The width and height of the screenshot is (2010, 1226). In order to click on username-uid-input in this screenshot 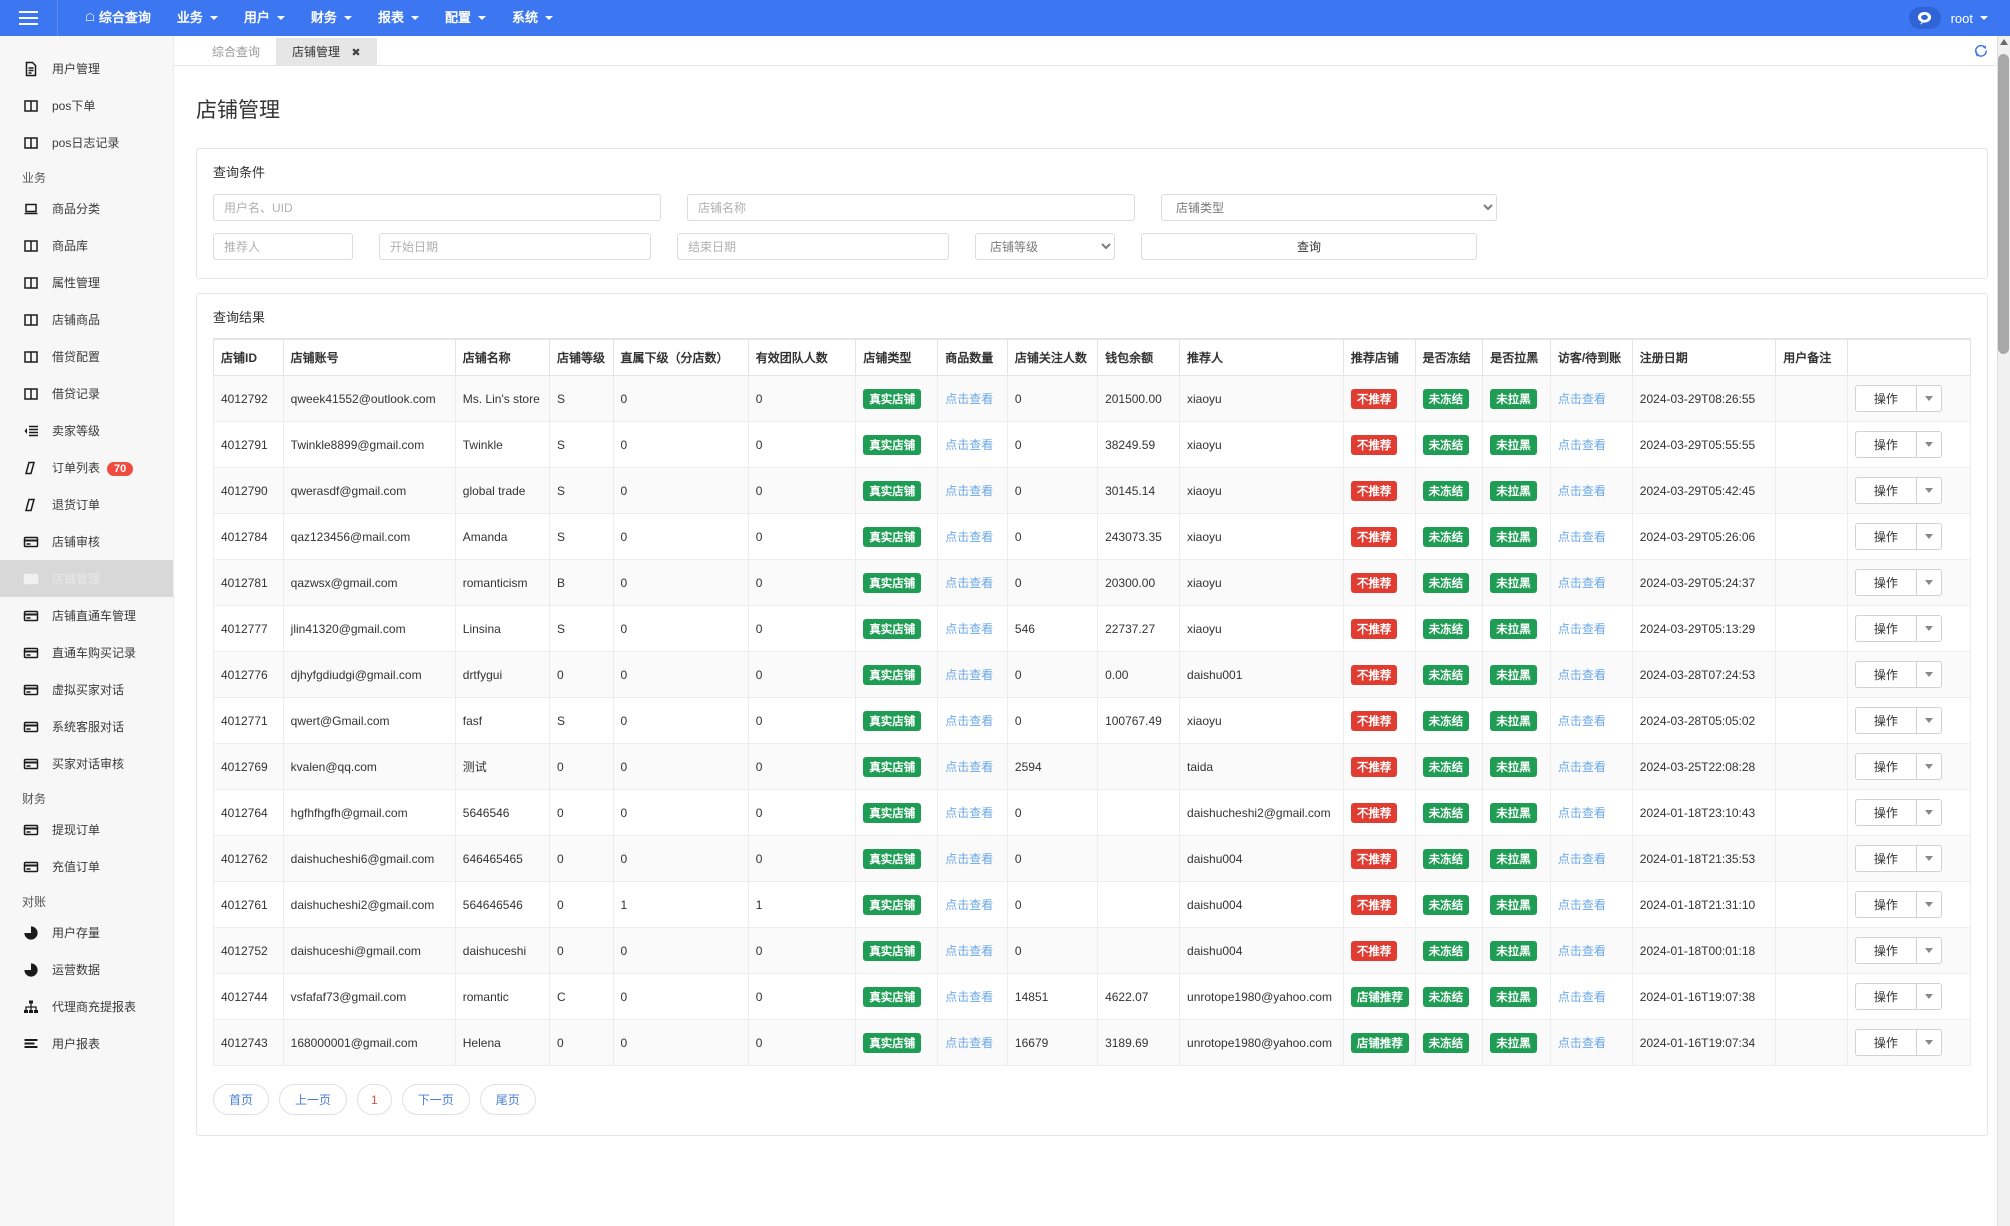, I will do `click(437, 208)`.